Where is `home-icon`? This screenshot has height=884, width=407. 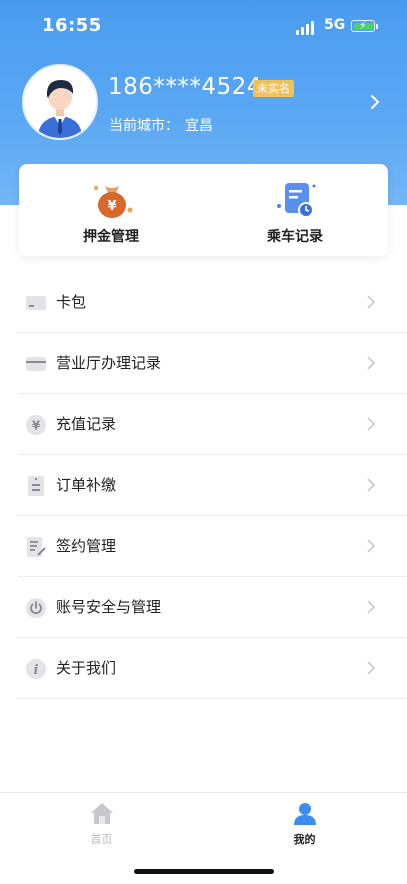
home-icon is located at coordinates (102, 813).